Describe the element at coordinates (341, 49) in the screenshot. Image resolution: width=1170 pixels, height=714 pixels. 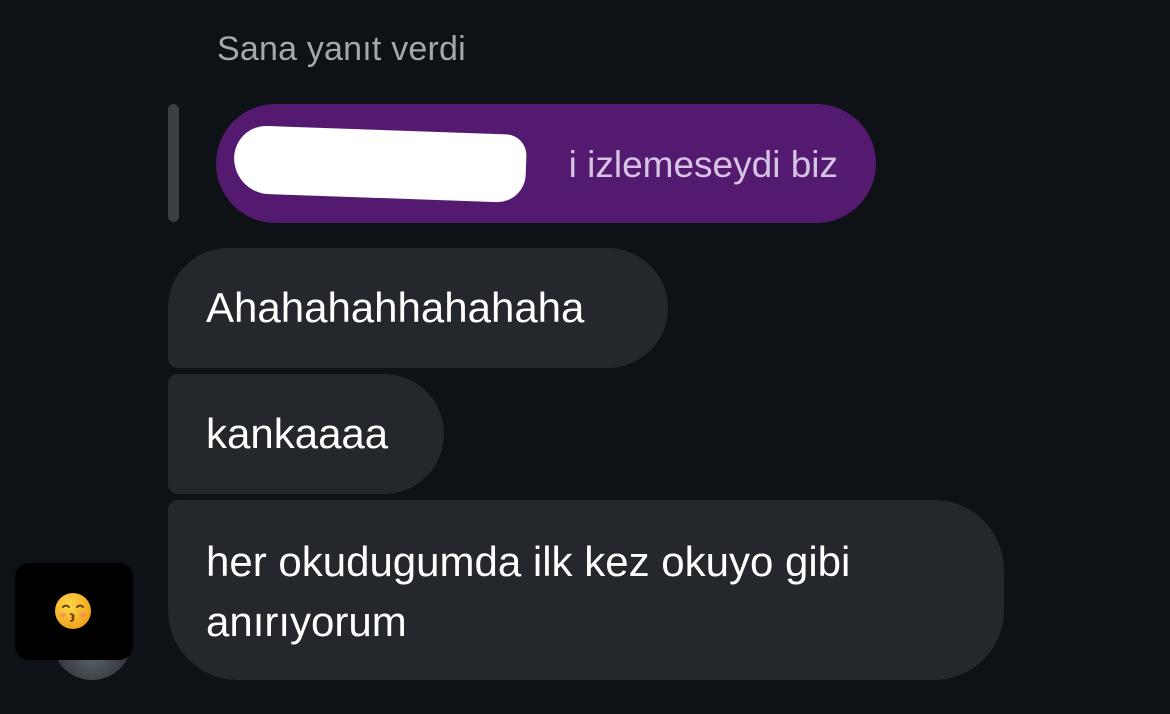
I see `reply-header: Sana yanıt verdi` at that location.